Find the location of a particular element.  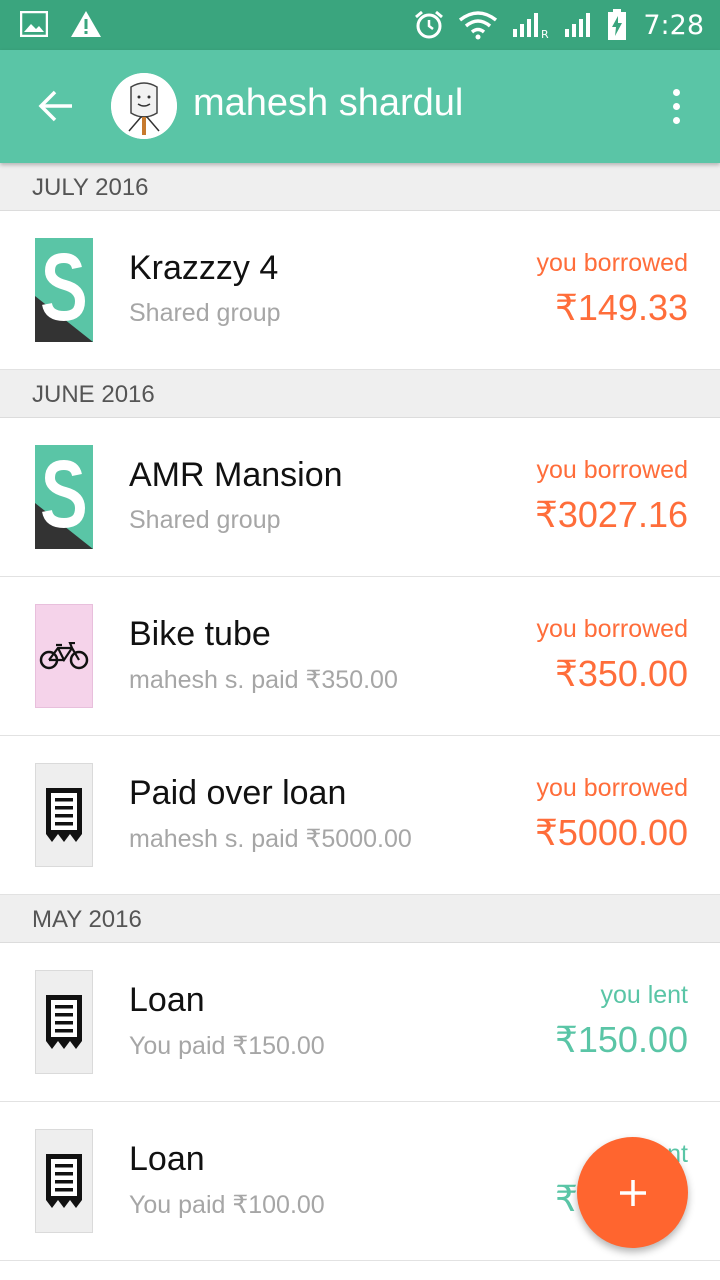

item-title: Bike tube is located at coordinates (200, 634).